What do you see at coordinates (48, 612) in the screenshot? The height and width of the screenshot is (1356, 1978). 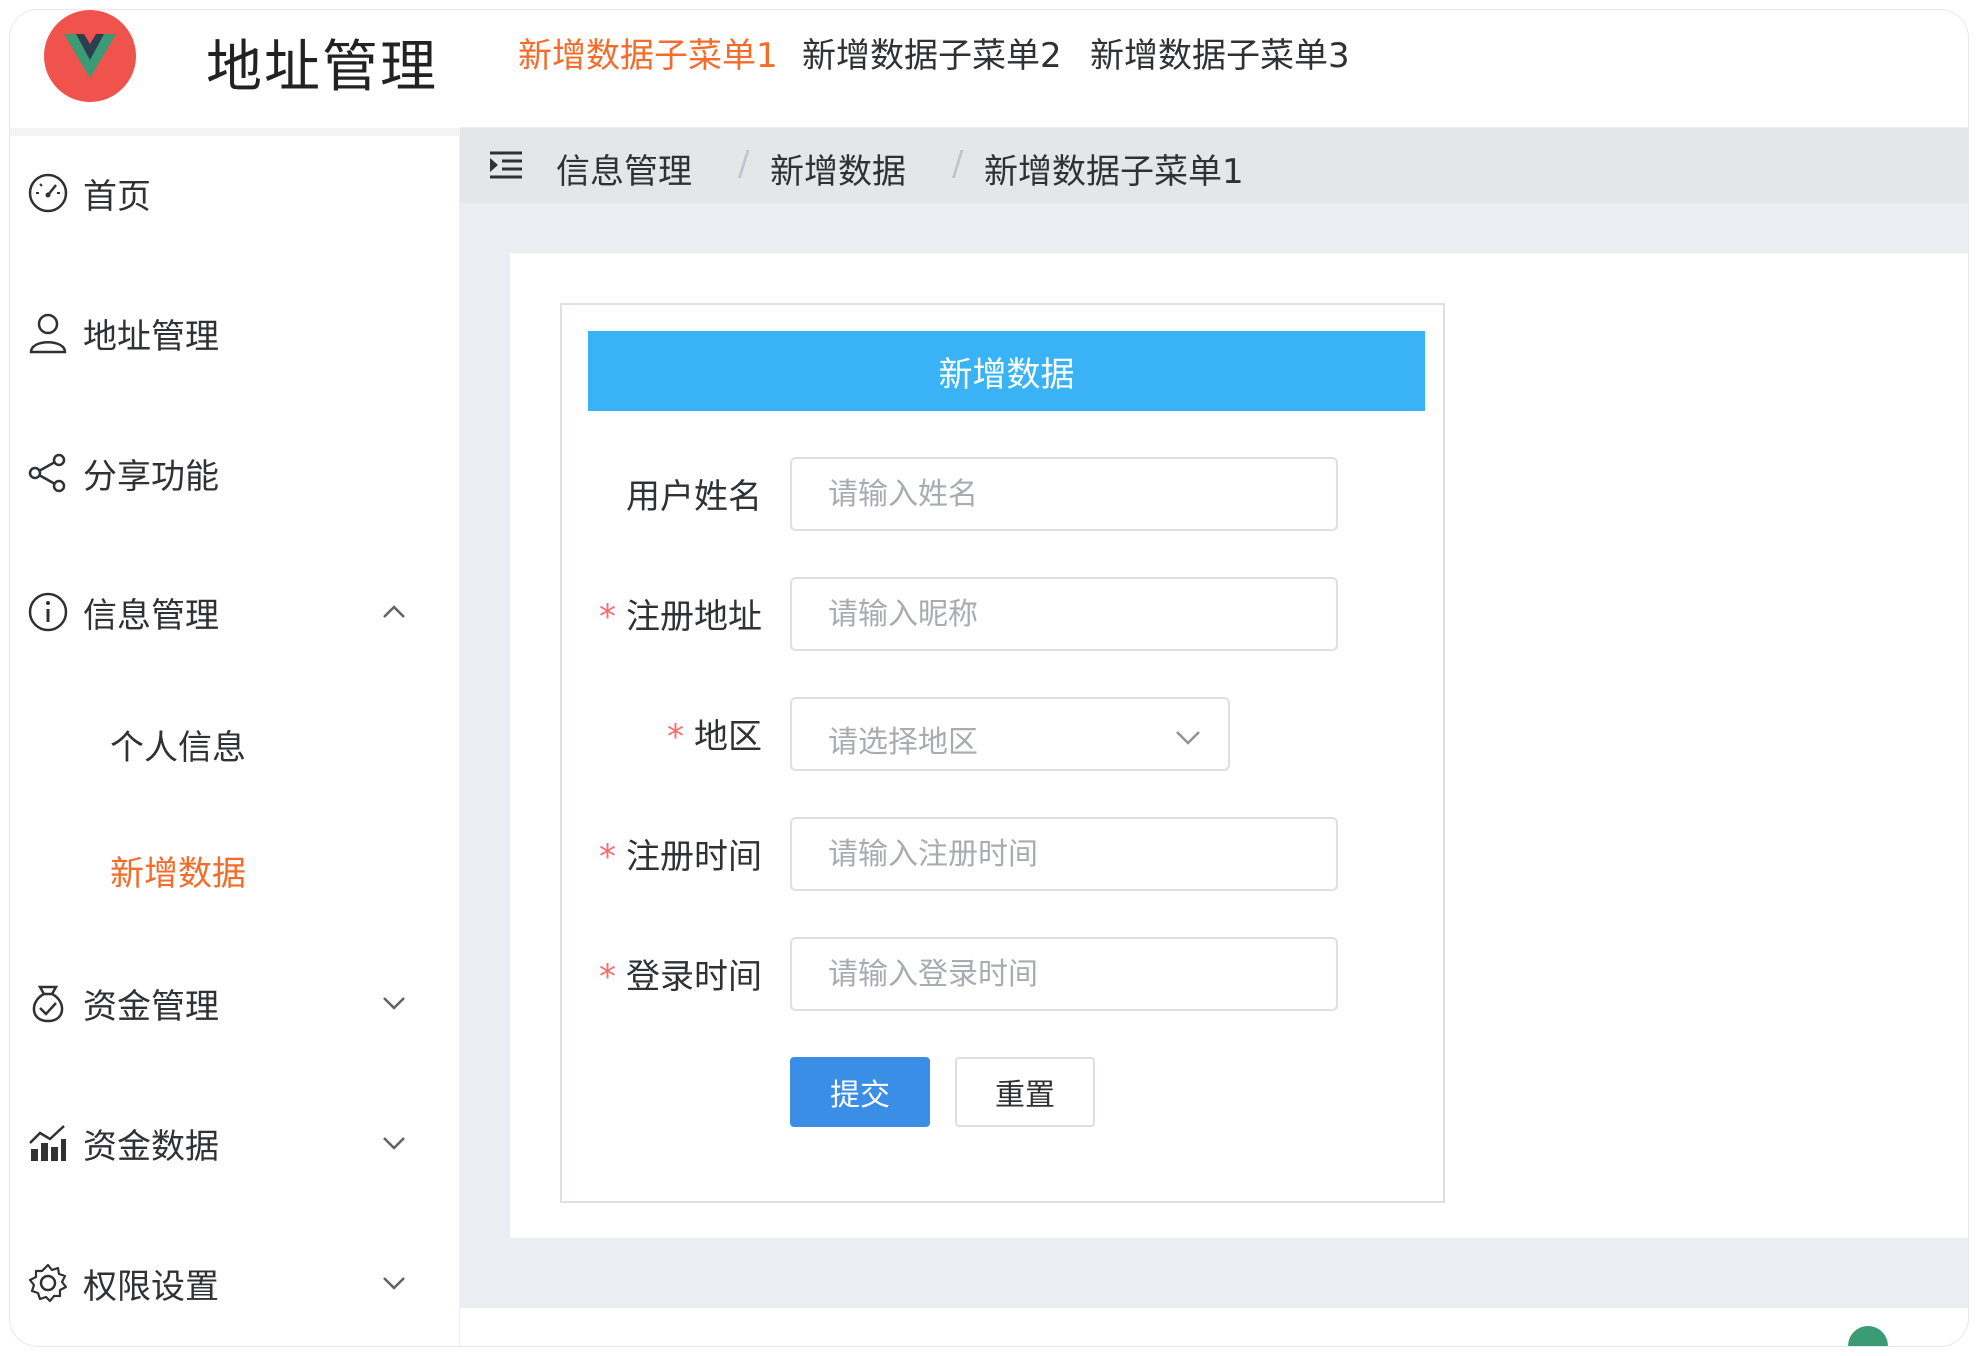 I see `info-icon` at bounding box center [48, 612].